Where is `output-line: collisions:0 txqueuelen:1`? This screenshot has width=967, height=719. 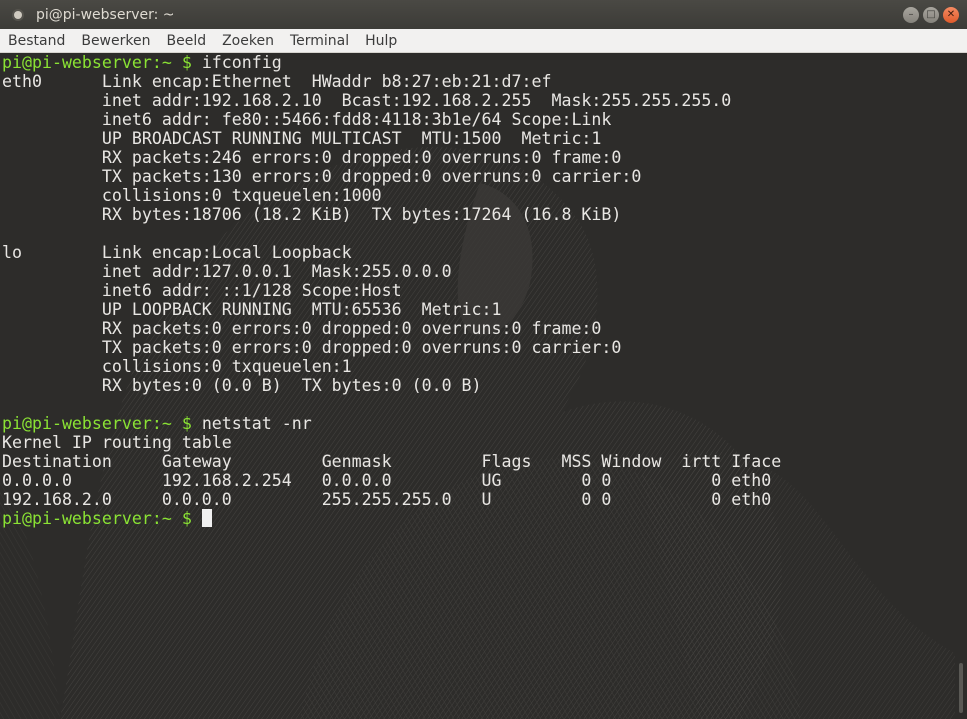
output-line: collisions:0 txqueuelen:1 is located at coordinates (177, 366).